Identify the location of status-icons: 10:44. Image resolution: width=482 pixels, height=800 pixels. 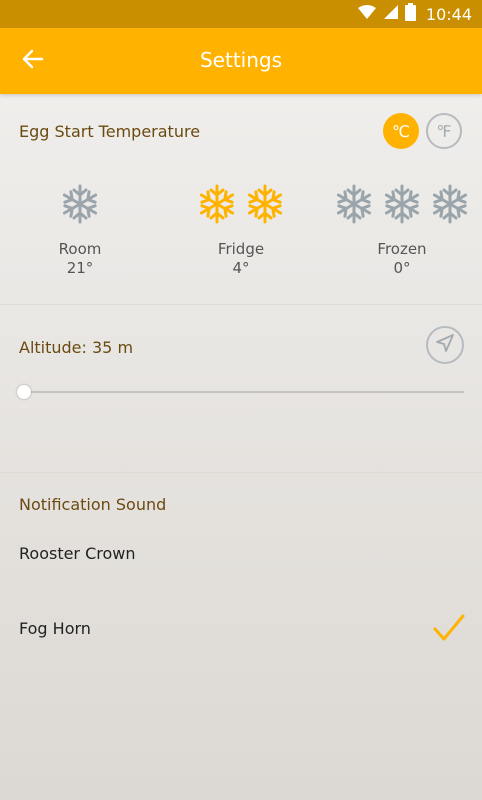
(414, 14).